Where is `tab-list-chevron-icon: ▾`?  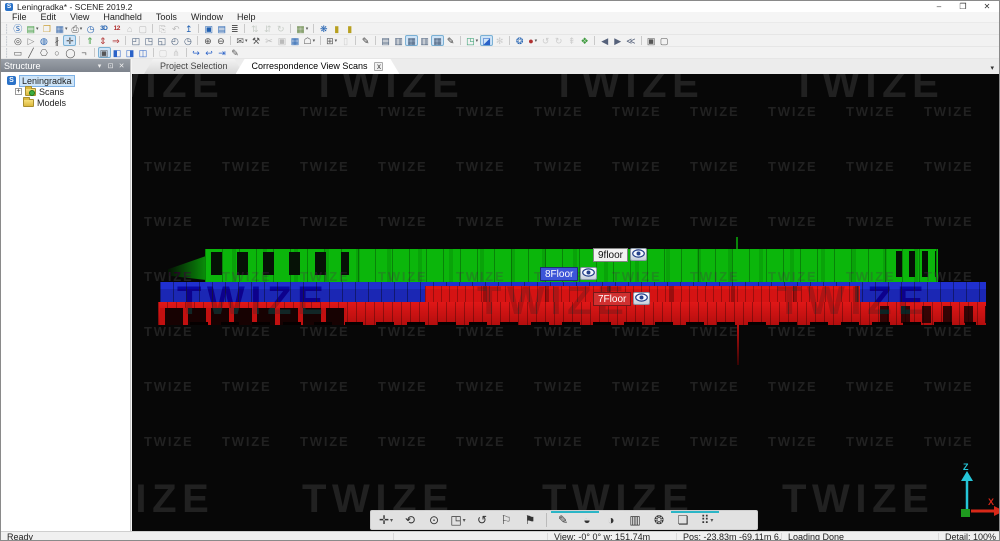 tab-list-chevron-icon: ▾ is located at coordinates (992, 68).